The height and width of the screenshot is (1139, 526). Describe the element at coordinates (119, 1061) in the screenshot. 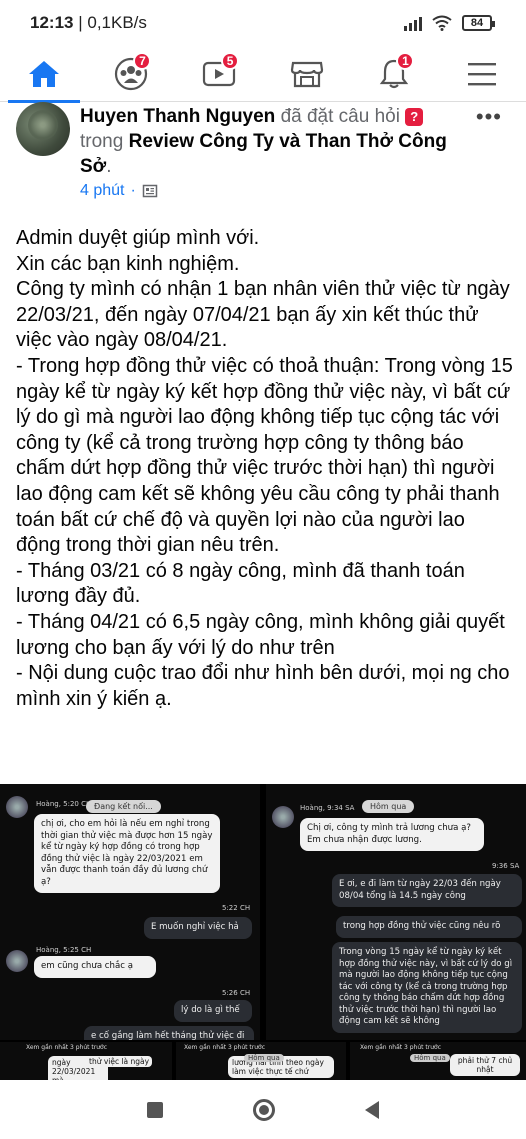

I see `mini-text: thử việc là ngày` at that location.